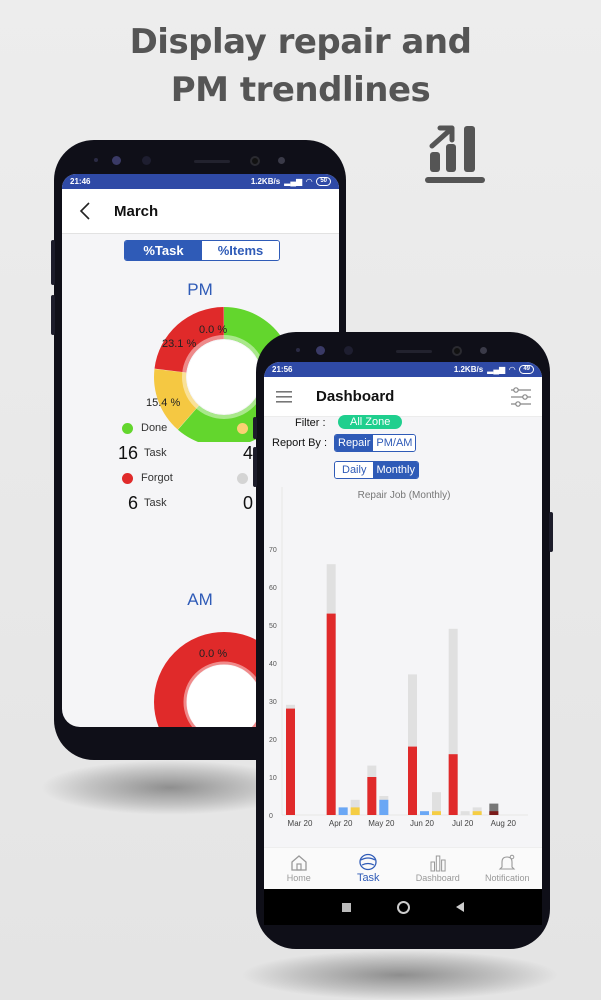  Describe the element at coordinates (300, 42) in the screenshot. I see `headline-line-1: Display repair and` at that location.